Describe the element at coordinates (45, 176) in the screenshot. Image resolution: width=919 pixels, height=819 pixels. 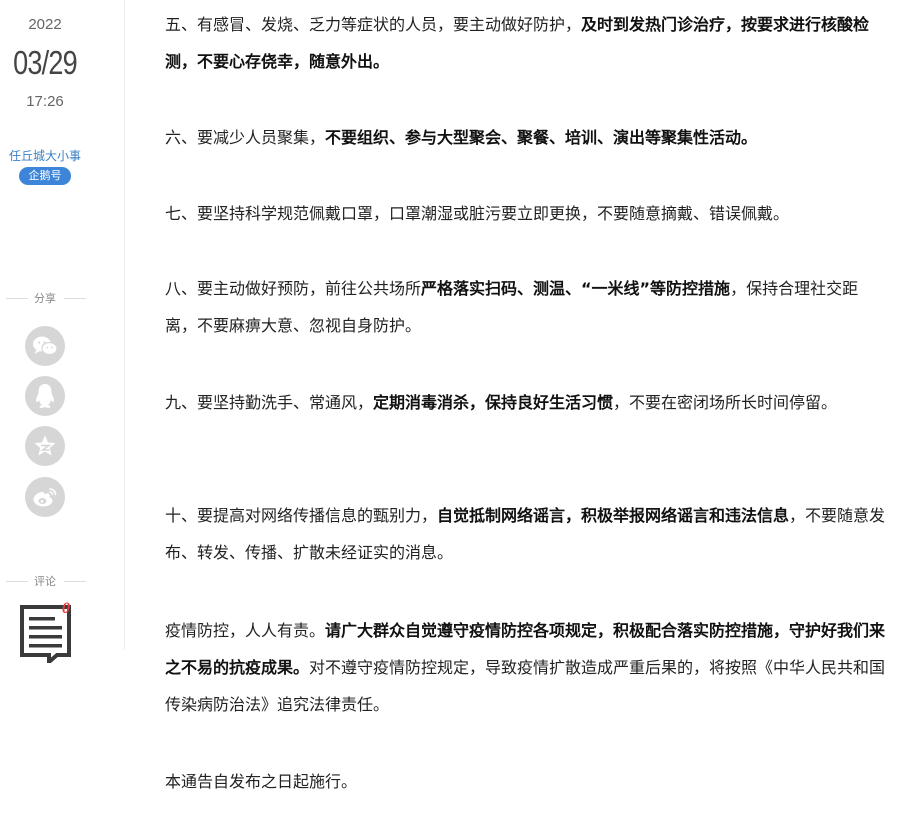
I see `author-badge: 企鹅号` at that location.